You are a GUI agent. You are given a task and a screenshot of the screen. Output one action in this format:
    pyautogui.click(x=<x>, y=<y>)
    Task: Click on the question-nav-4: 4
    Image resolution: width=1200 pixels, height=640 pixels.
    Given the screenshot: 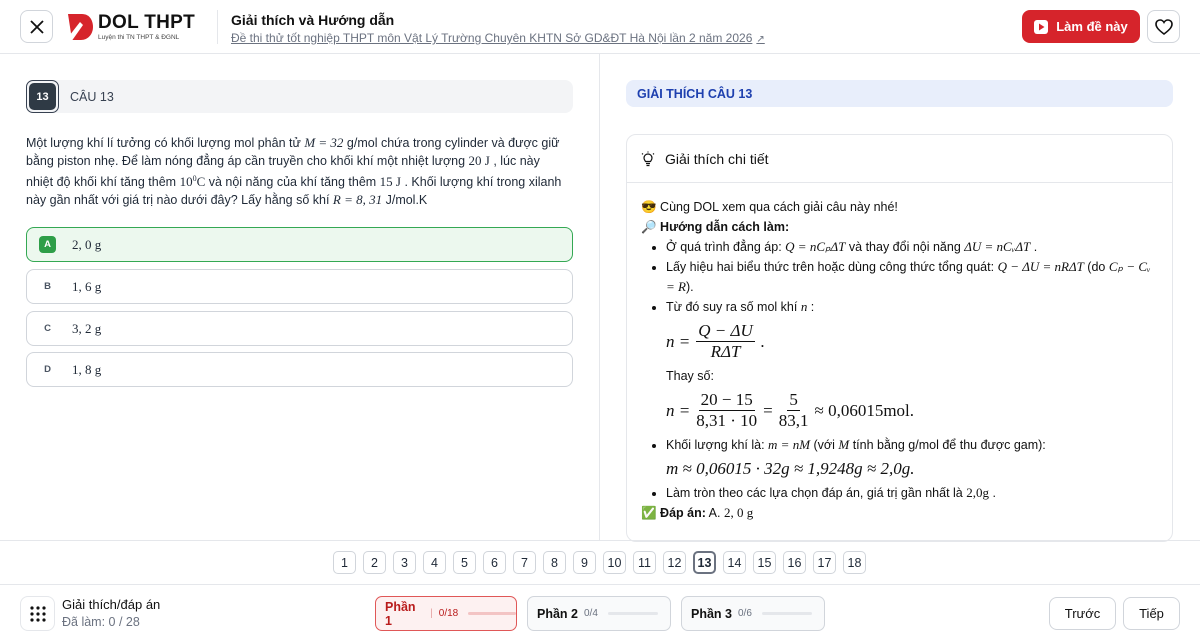 What is the action you would take?
    pyautogui.click(x=434, y=562)
    